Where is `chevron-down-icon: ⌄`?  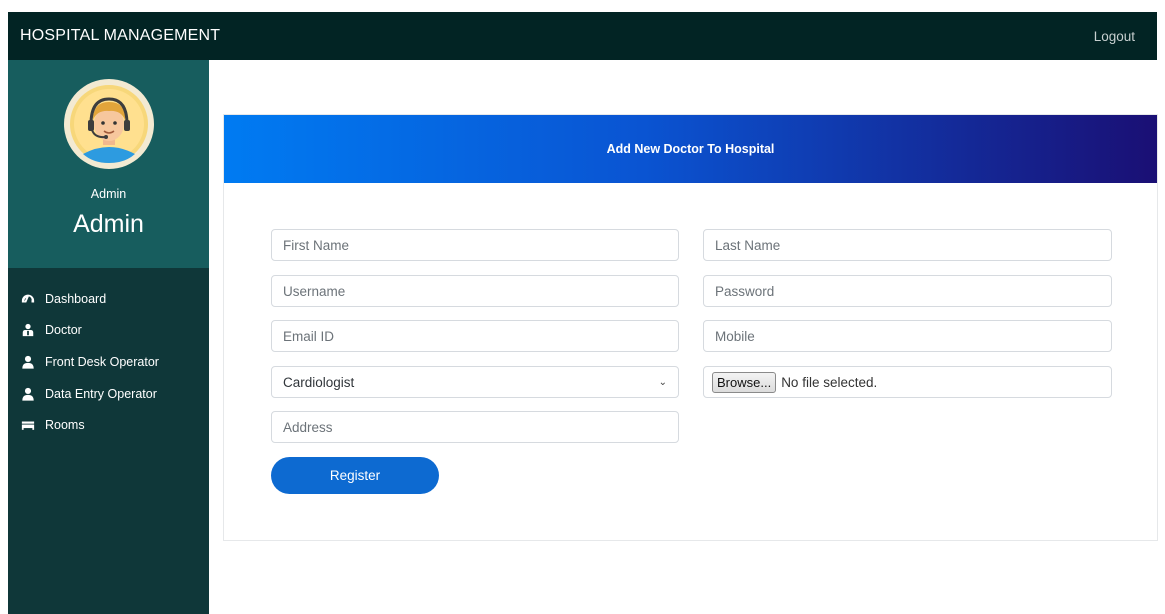
chevron-down-icon: ⌄ is located at coordinates (662, 382).